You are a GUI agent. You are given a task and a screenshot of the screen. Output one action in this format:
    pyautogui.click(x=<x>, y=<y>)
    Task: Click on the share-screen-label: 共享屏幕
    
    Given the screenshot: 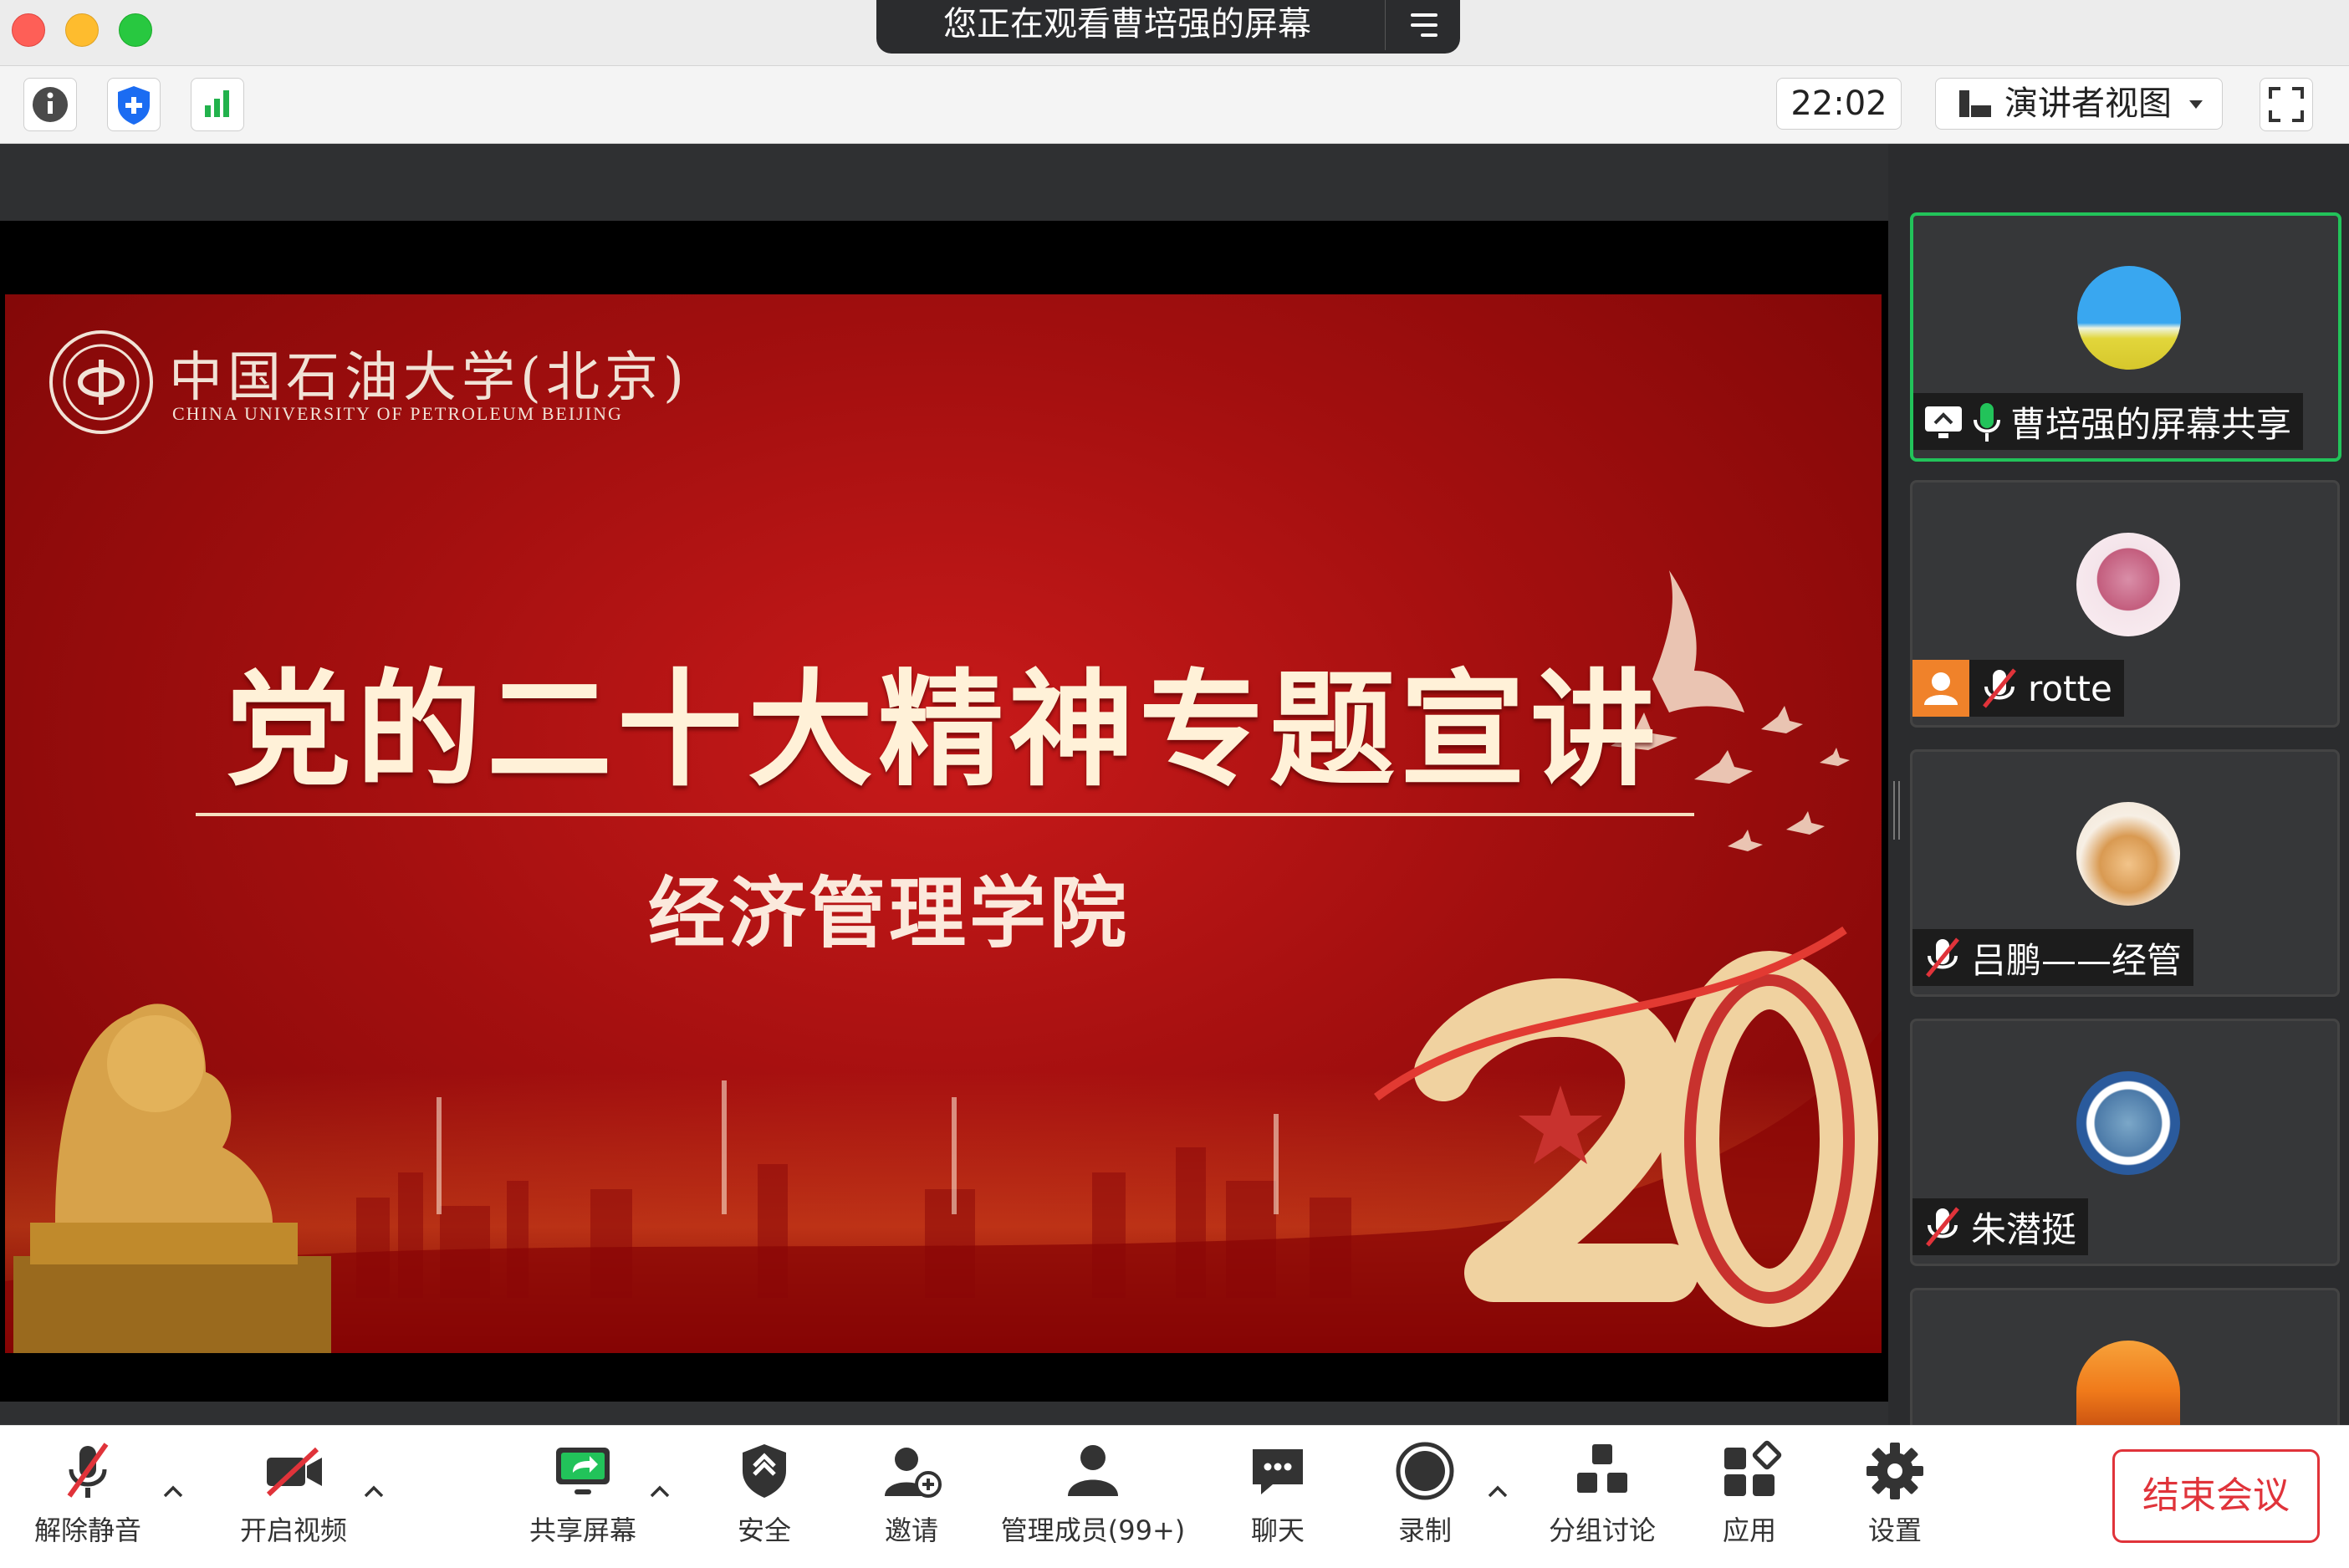 What is the action you would take?
    pyautogui.click(x=583, y=1530)
    